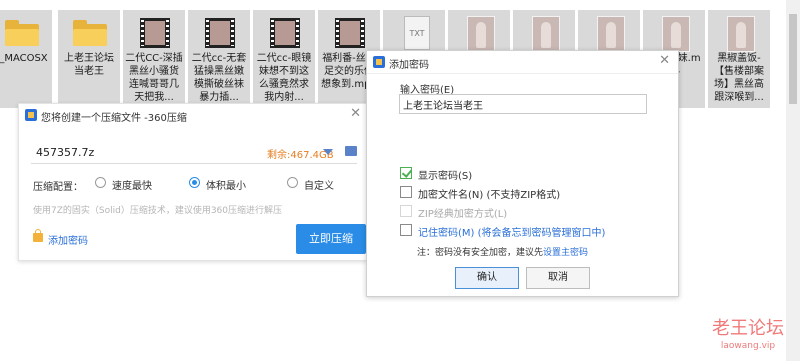 This screenshot has width=800, height=361. I want to click on set-master-password-link: 设置主密码, so click(565, 253).